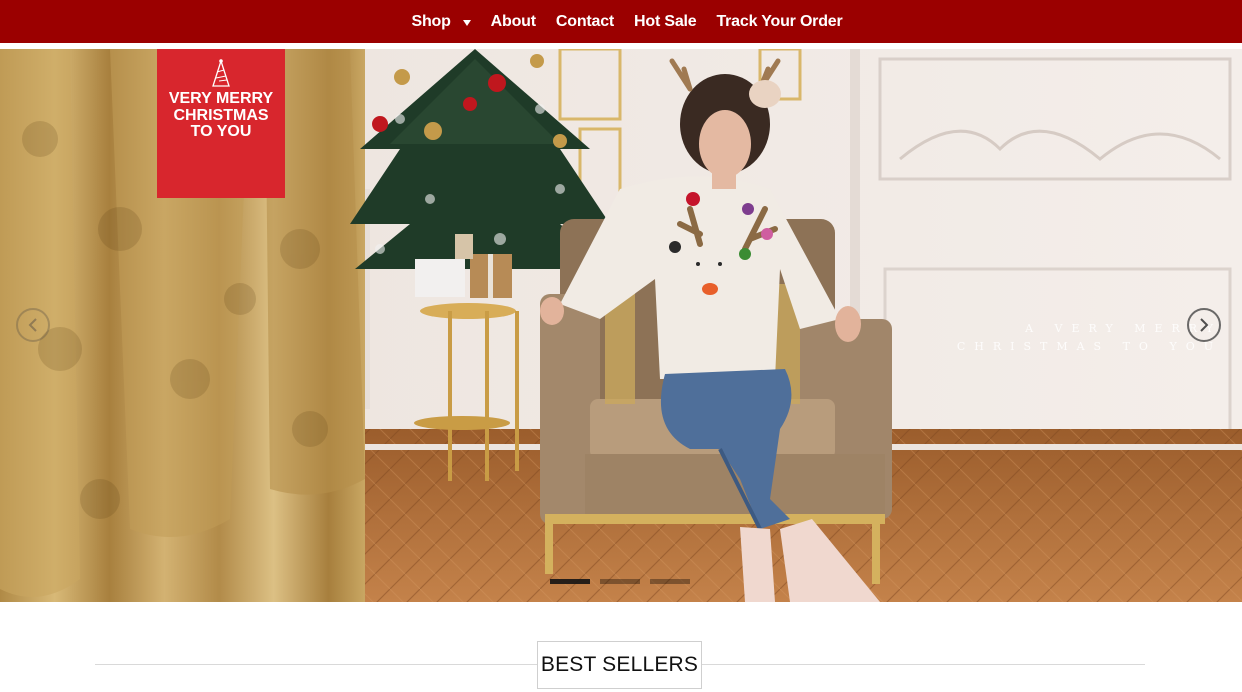 This screenshot has height=692, width=1242. Describe the element at coordinates (221, 73) in the screenshot. I see `christmas-tree-icon` at that location.